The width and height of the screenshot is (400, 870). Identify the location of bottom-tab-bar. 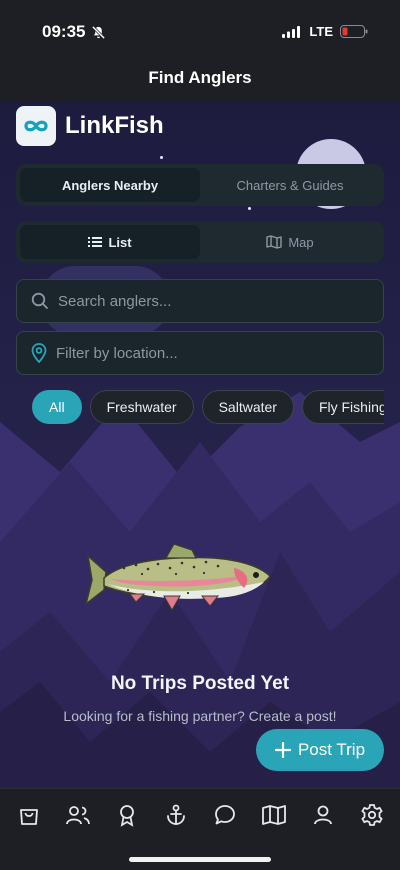
(200, 829).